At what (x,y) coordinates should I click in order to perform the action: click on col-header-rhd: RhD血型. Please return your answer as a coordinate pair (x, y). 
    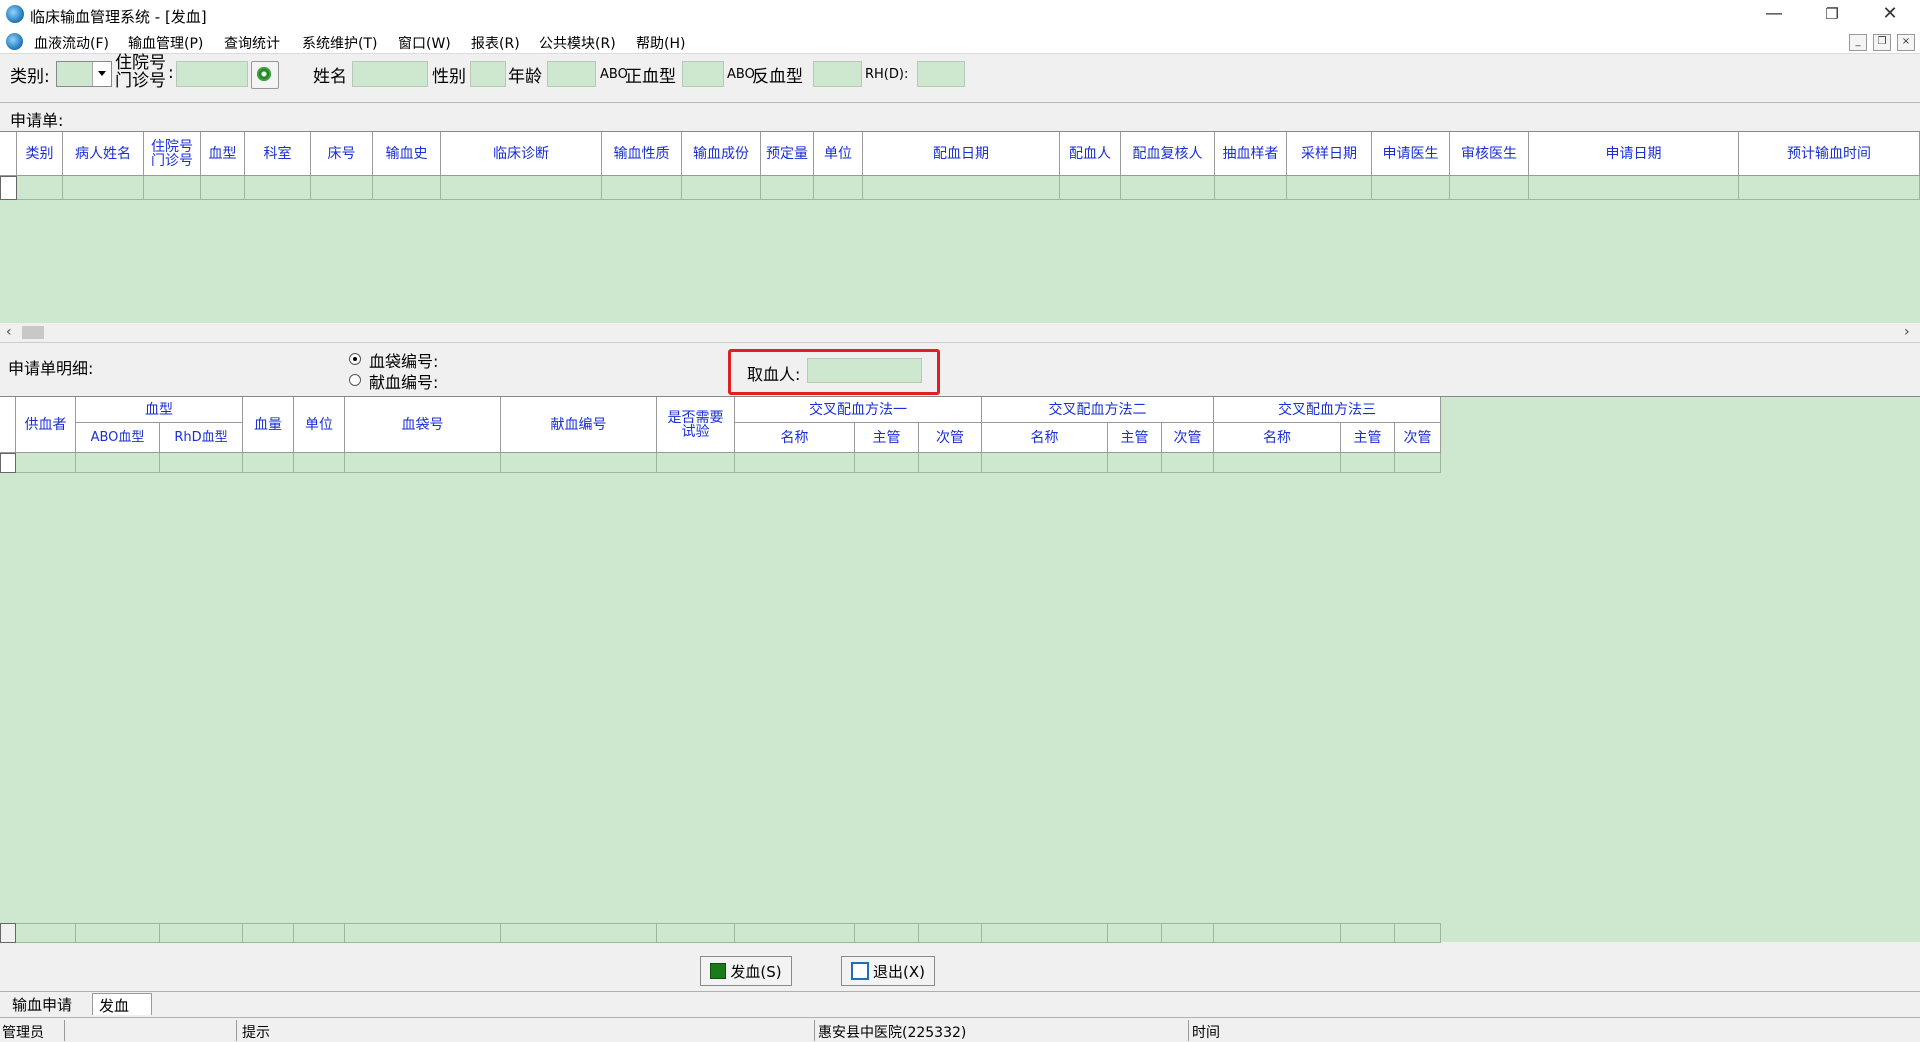
    Looking at the image, I should click on (201, 438).